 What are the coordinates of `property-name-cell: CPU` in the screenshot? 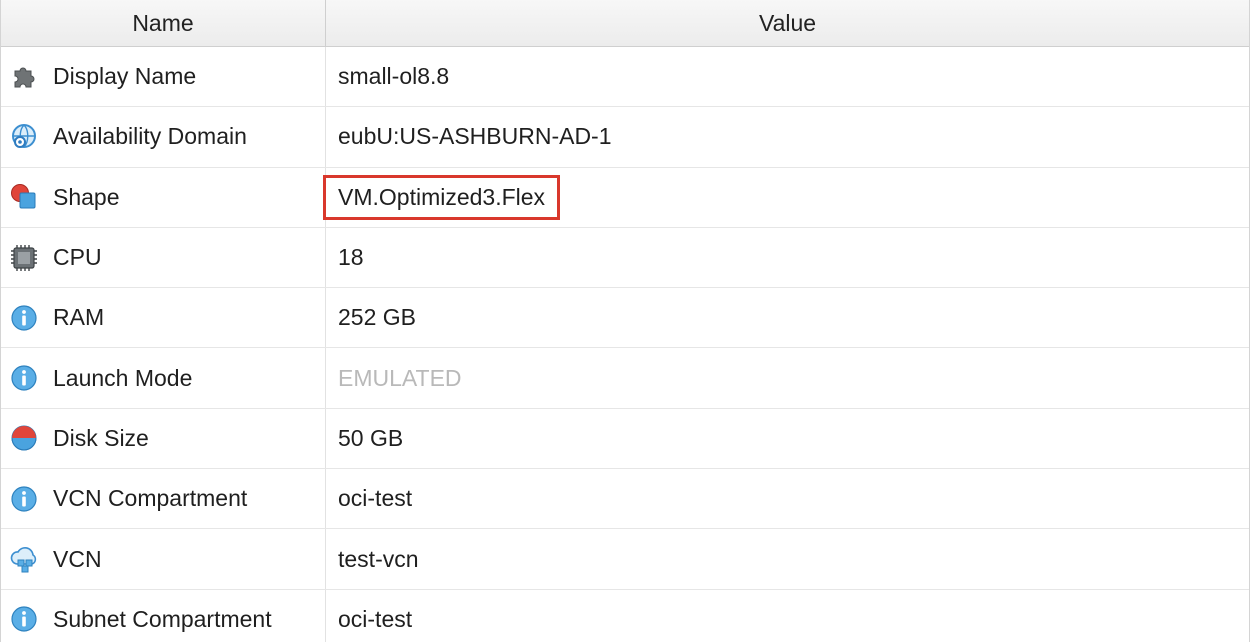 It's located at (163, 257).